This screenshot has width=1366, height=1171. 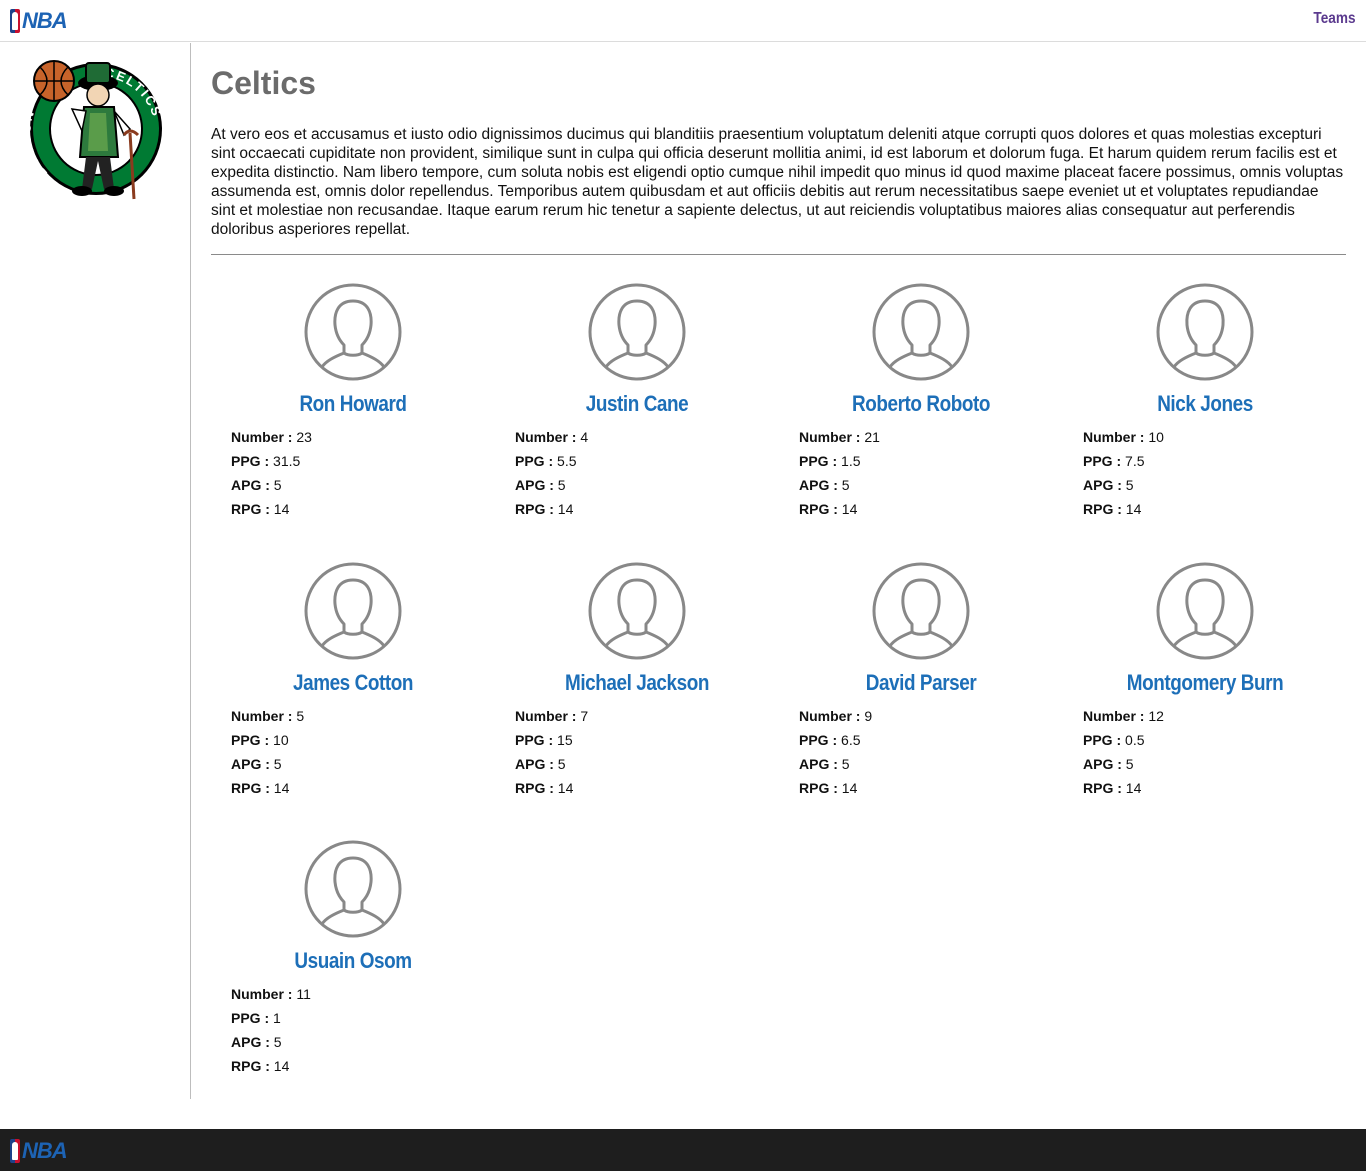 What do you see at coordinates (45, 1150) in the screenshot?
I see `footer-logo-text: NBA` at bounding box center [45, 1150].